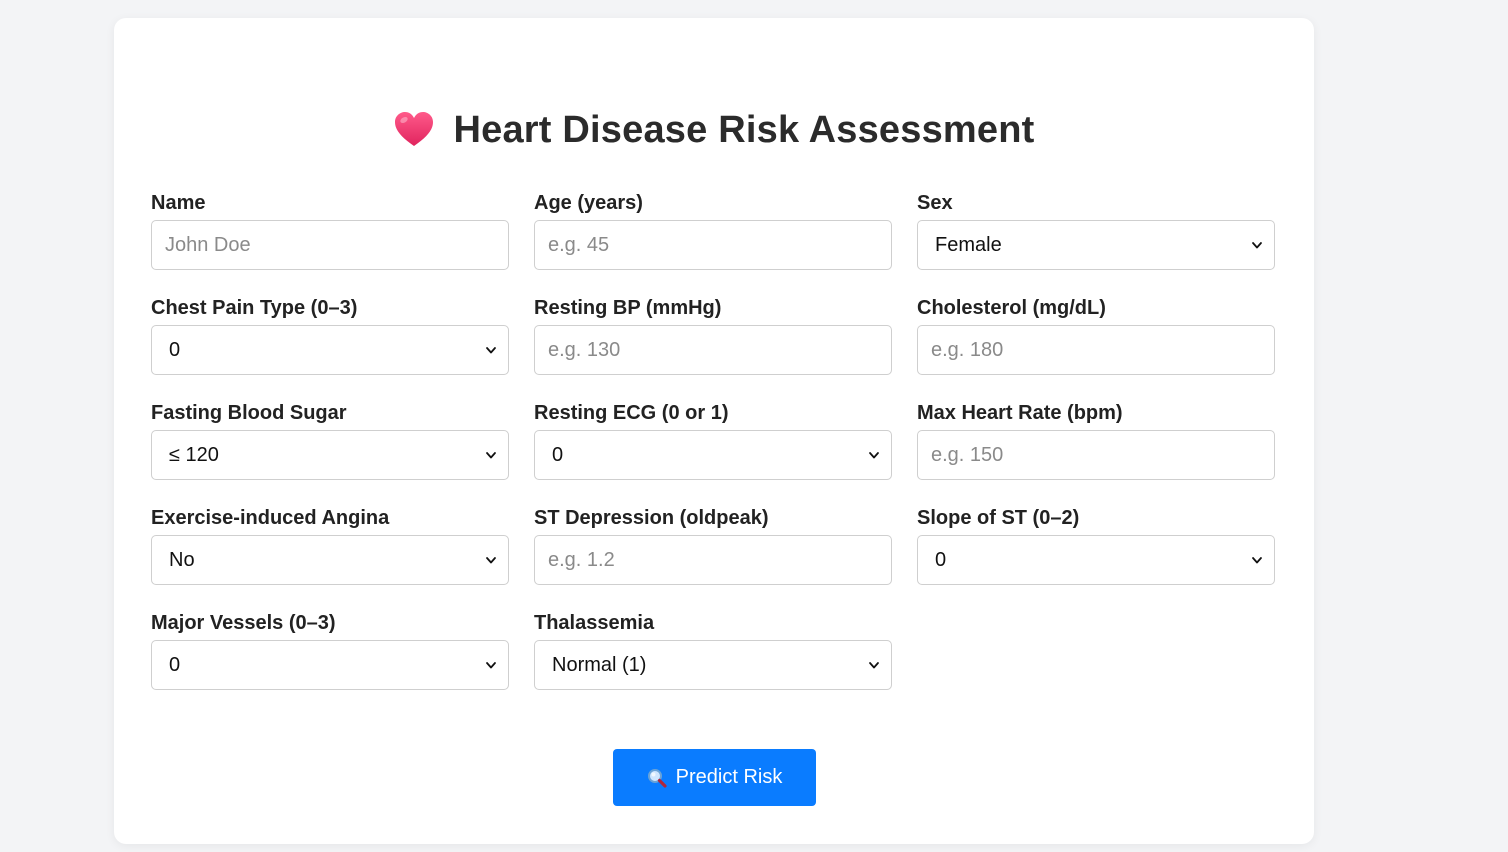 This screenshot has width=1508, height=852. I want to click on vessels-field-group: Major Vessels (0–3) 0, so click(330, 644).